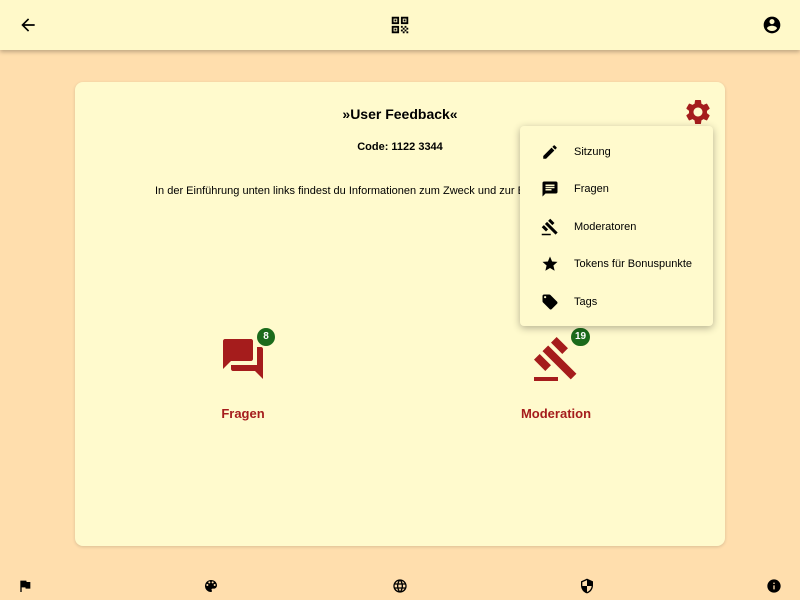  Describe the element at coordinates (556, 413) in the screenshot. I see `moderation-label: Moderation` at that location.